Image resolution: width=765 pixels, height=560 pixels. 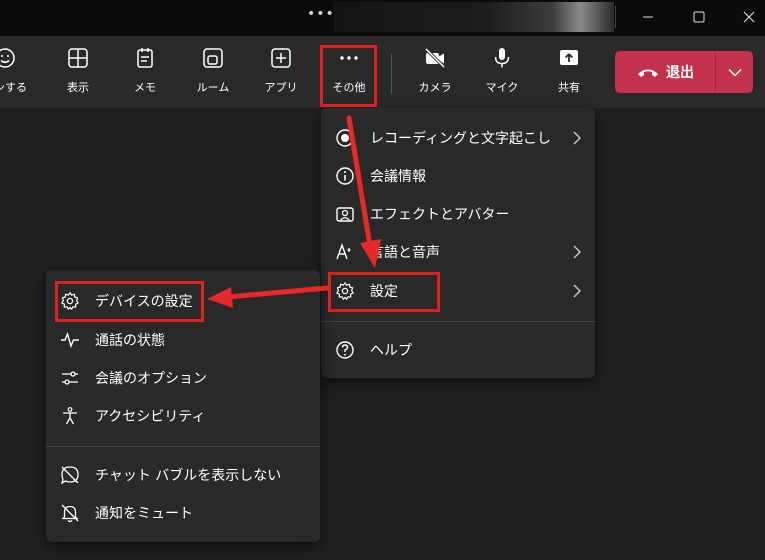 I want to click on menu-item-label: 通知をミュート, so click(x=144, y=514).